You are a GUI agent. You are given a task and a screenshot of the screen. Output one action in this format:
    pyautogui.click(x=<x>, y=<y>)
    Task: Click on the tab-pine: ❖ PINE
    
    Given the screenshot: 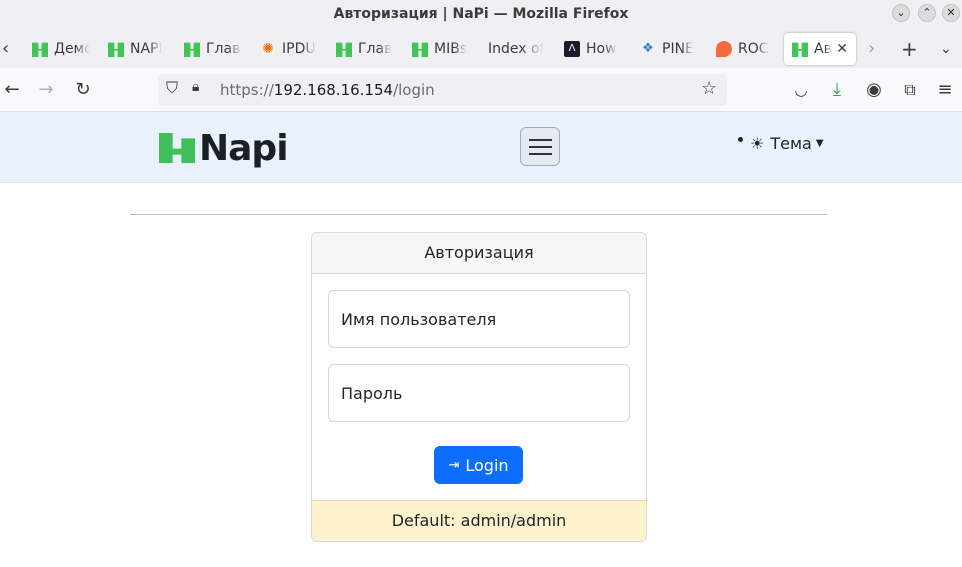 What is the action you would take?
    pyautogui.click(x=668, y=49)
    